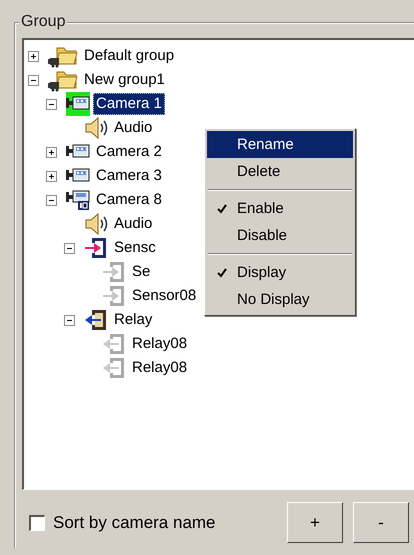 The image size is (414, 555). What do you see at coordinates (135, 248) in the screenshot?
I see `tree-item: Sensc` at bounding box center [135, 248].